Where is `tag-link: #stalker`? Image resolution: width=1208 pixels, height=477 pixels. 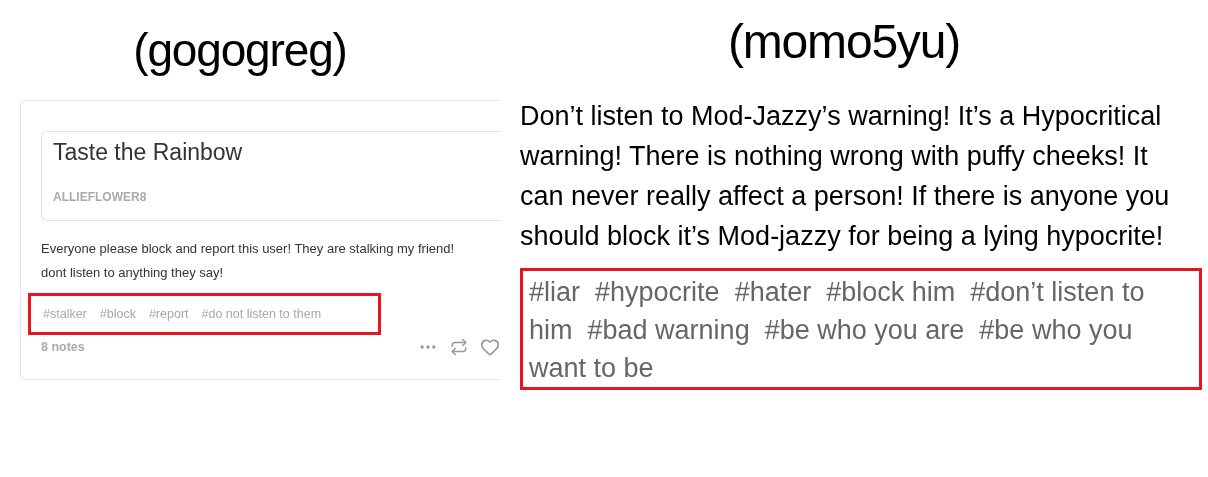
tag-link: #stalker is located at coordinates (65, 314).